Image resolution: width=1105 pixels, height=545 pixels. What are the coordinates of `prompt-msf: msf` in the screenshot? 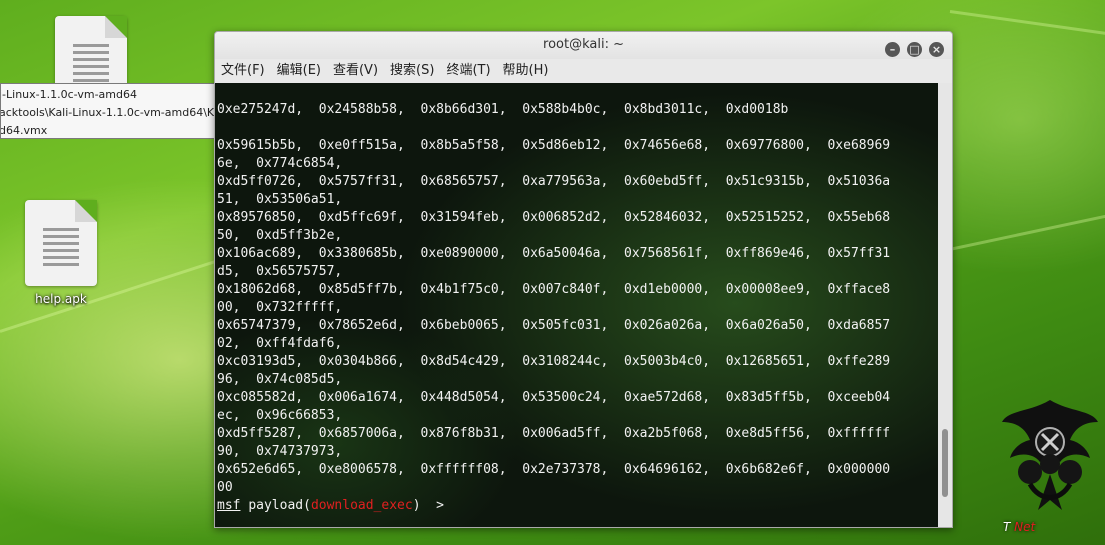 It's located at (229, 505).